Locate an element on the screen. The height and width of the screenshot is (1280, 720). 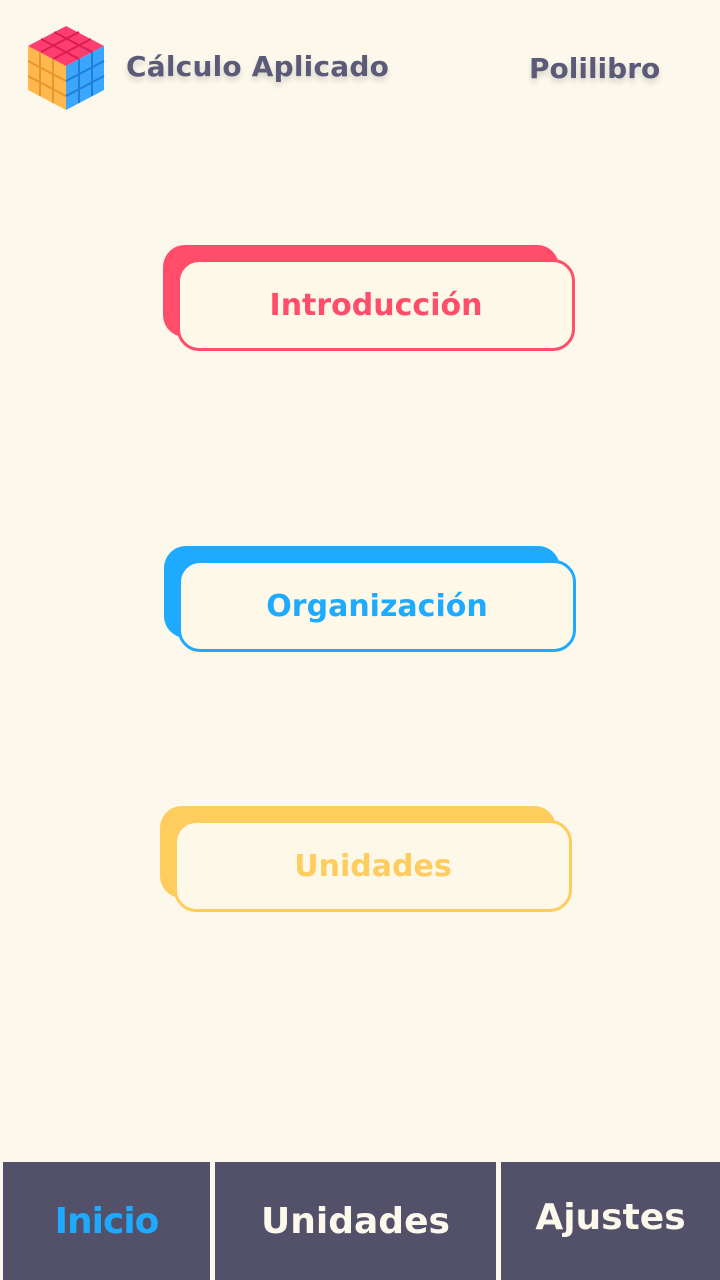
unidades-button: Unidades is located at coordinates (366, 859).